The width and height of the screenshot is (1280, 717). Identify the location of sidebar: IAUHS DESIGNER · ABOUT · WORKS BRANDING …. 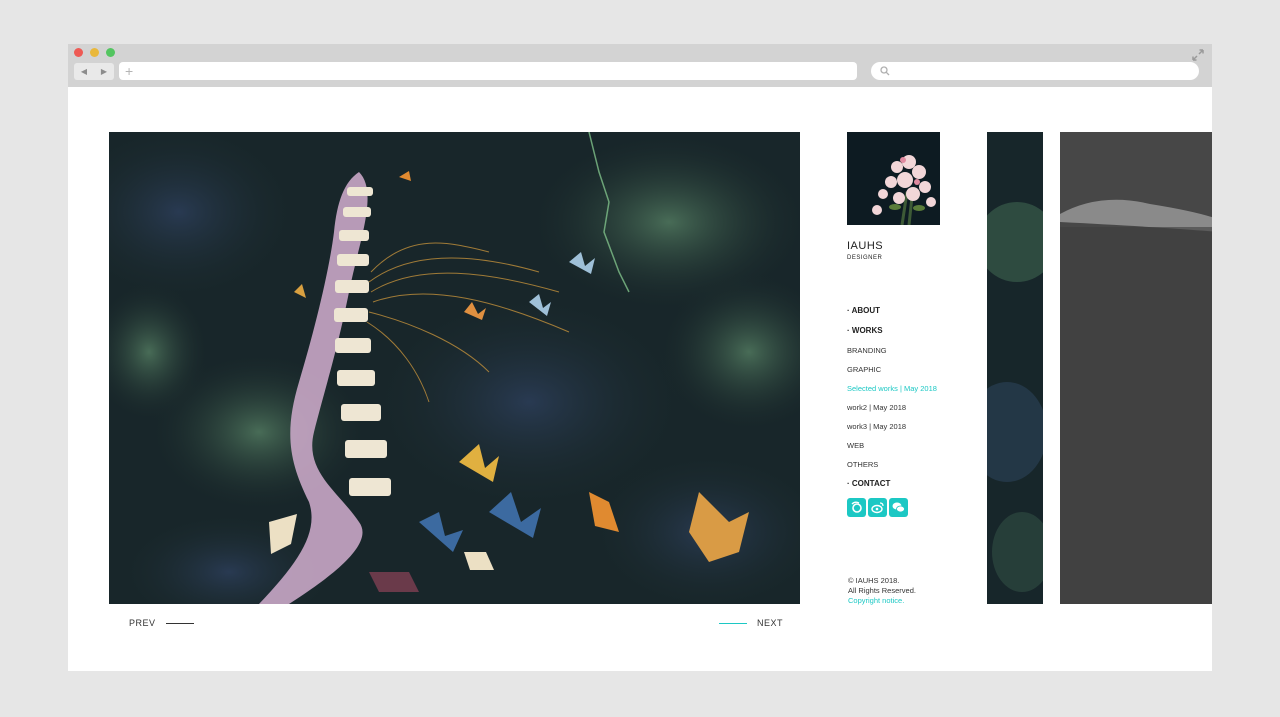
(907, 368).